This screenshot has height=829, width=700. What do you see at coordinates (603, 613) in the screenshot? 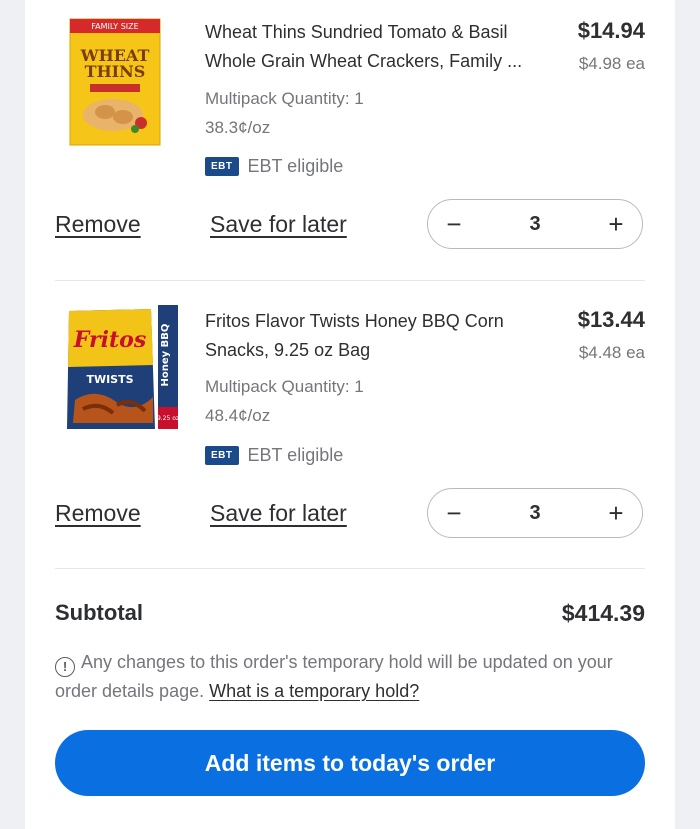
I see `subtotal-value: $414.39` at bounding box center [603, 613].